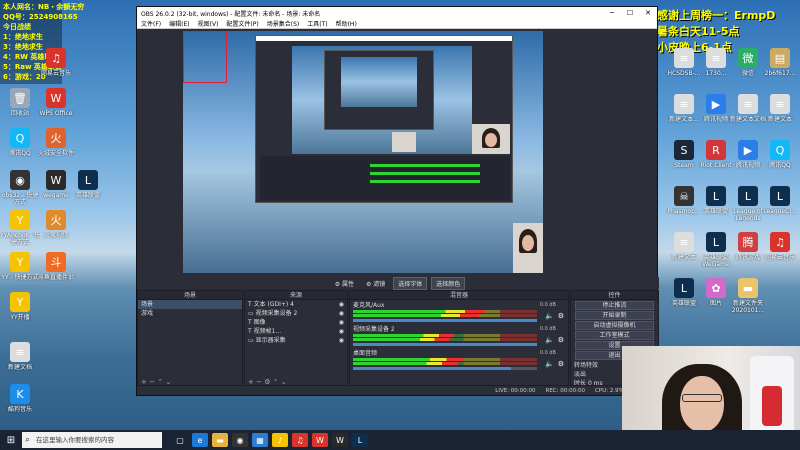 This screenshot has height=450, width=800. What do you see at coordinates (56, 106) in the screenshot?
I see `desktop-shortcut: W WPS Office` at bounding box center [56, 106].